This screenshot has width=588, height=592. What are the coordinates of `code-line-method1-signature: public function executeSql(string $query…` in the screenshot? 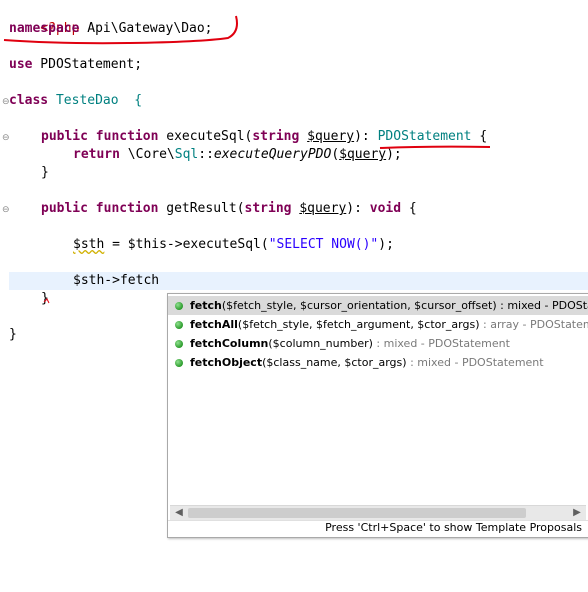 It's located at (298, 137).